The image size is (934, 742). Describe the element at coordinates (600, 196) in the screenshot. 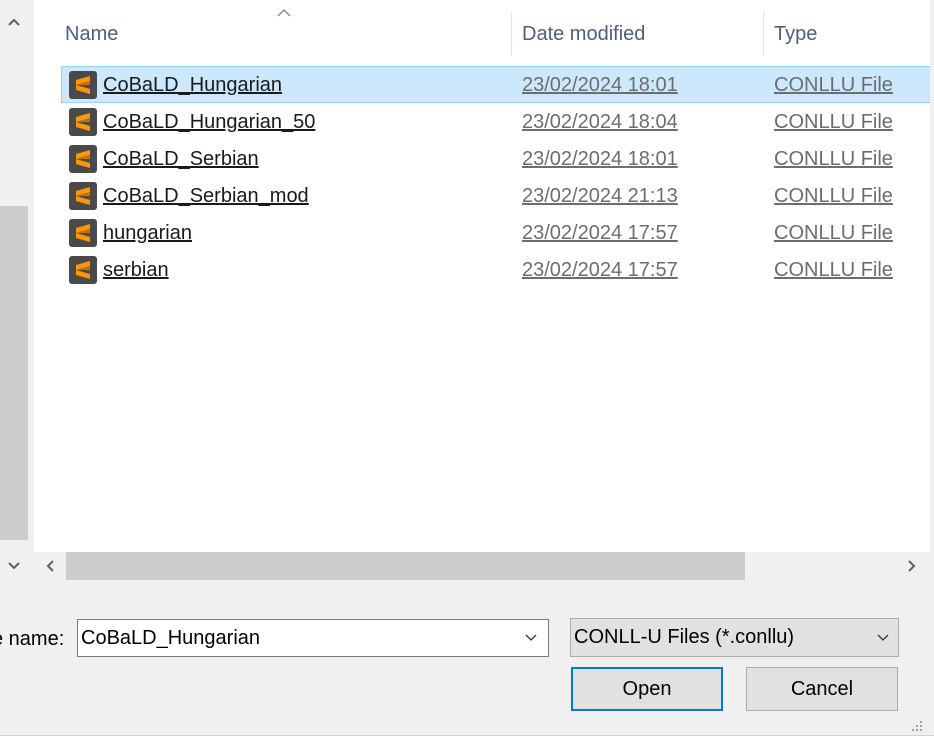

I see `file-date-modified: 23/02/2024 21:13` at that location.